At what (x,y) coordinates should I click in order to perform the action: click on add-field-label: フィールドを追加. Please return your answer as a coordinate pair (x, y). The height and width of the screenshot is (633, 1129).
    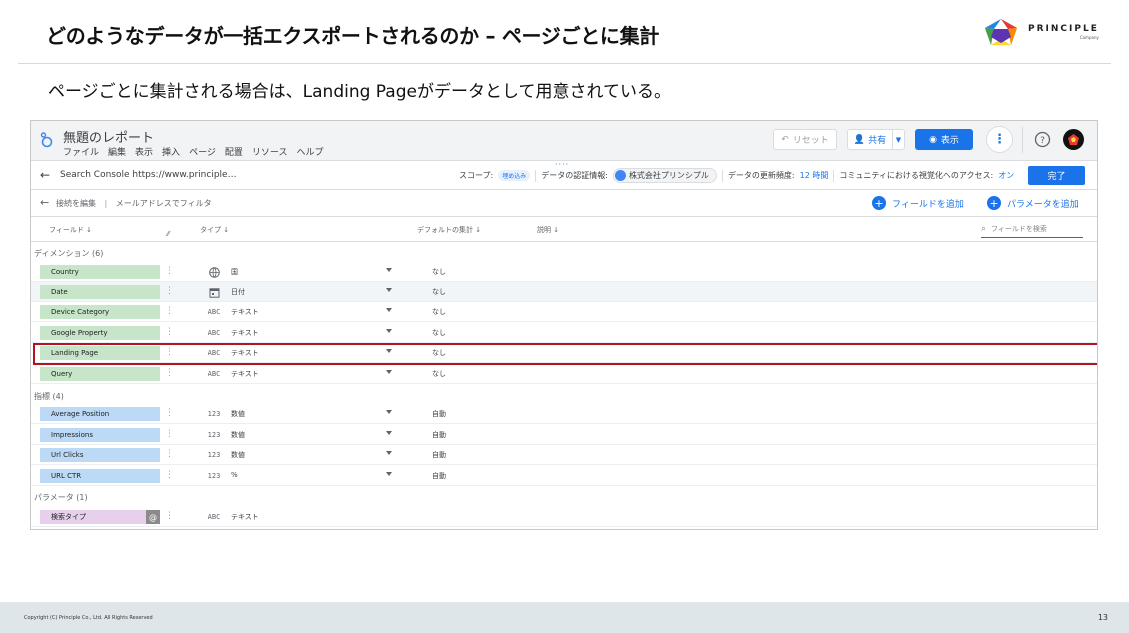
    Looking at the image, I should click on (928, 204).